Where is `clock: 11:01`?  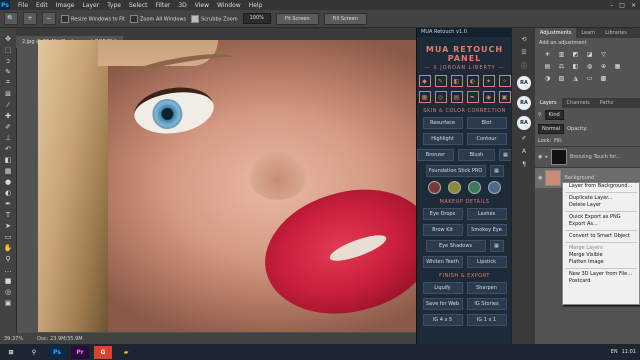 clock: 11:01 is located at coordinates (629, 352).